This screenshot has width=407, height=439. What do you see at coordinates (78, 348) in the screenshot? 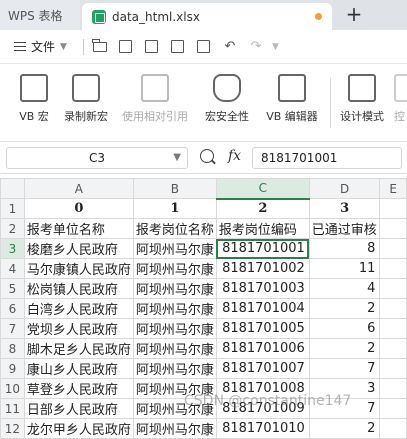
I see `cell-a8: 脚木足乡人民政府` at bounding box center [78, 348].